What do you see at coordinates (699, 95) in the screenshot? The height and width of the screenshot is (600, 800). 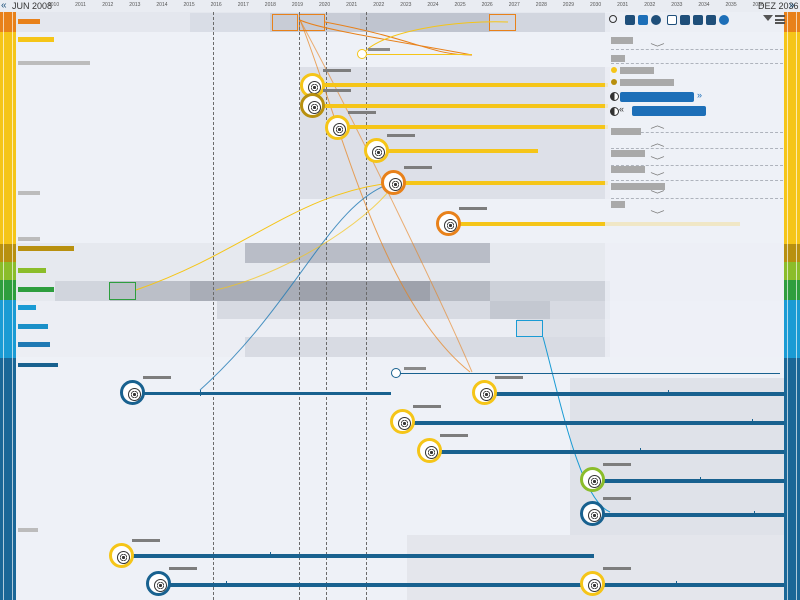 I see `expand-right-icon: »` at bounding box center [699, 95].